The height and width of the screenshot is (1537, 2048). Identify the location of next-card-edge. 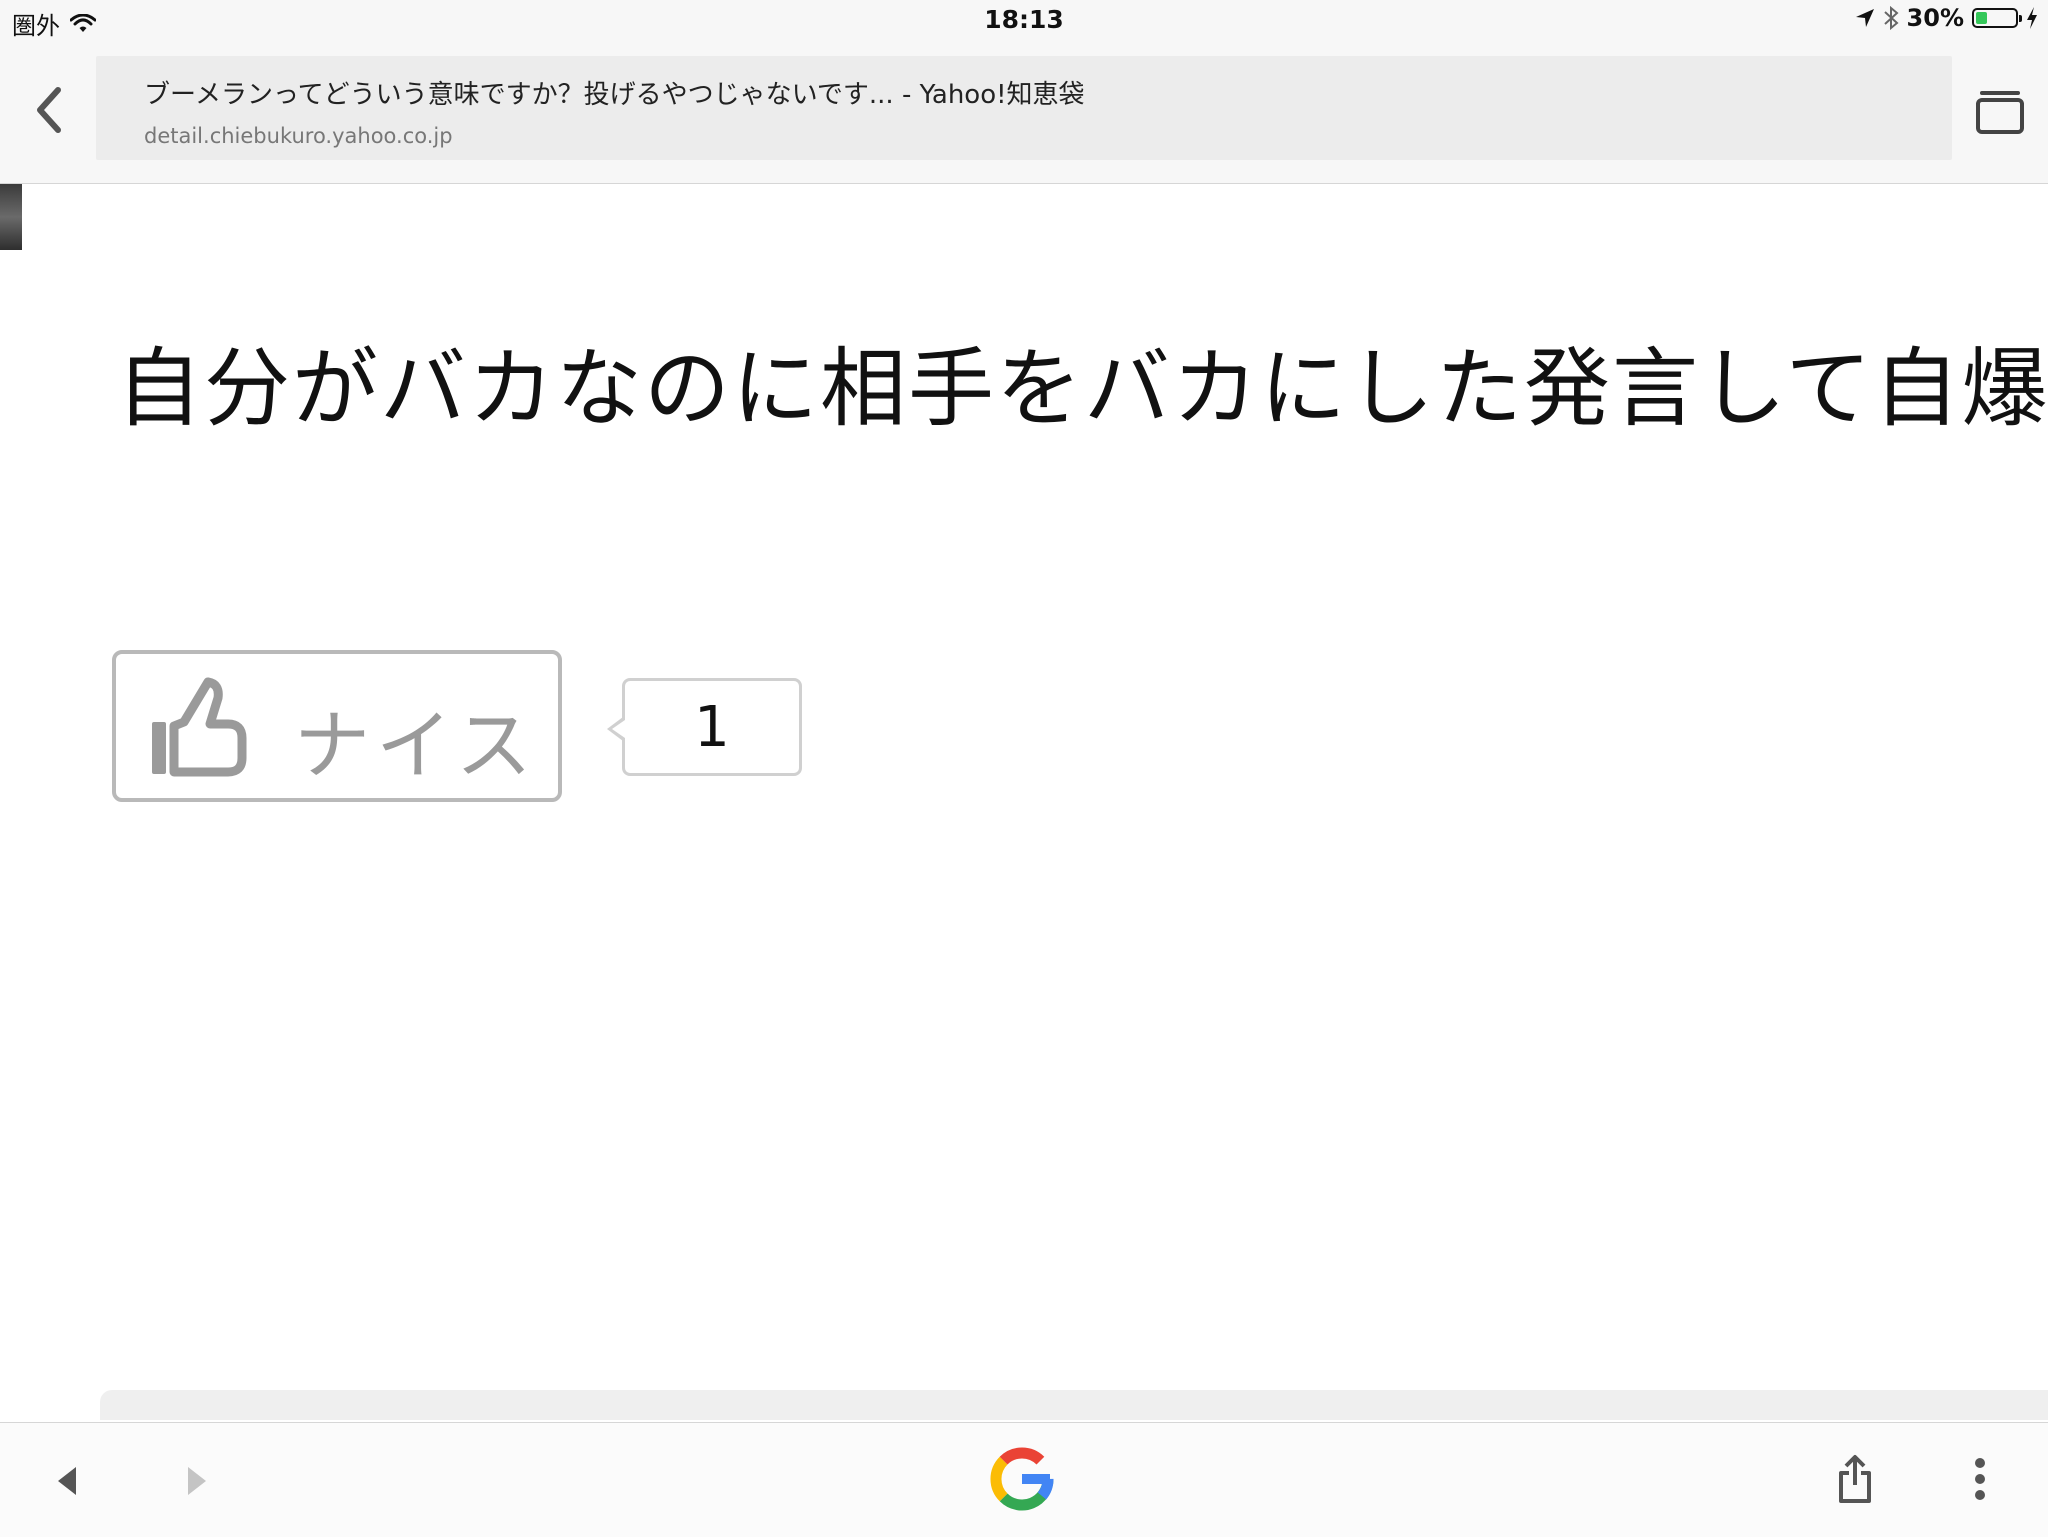
(1074, 1405).